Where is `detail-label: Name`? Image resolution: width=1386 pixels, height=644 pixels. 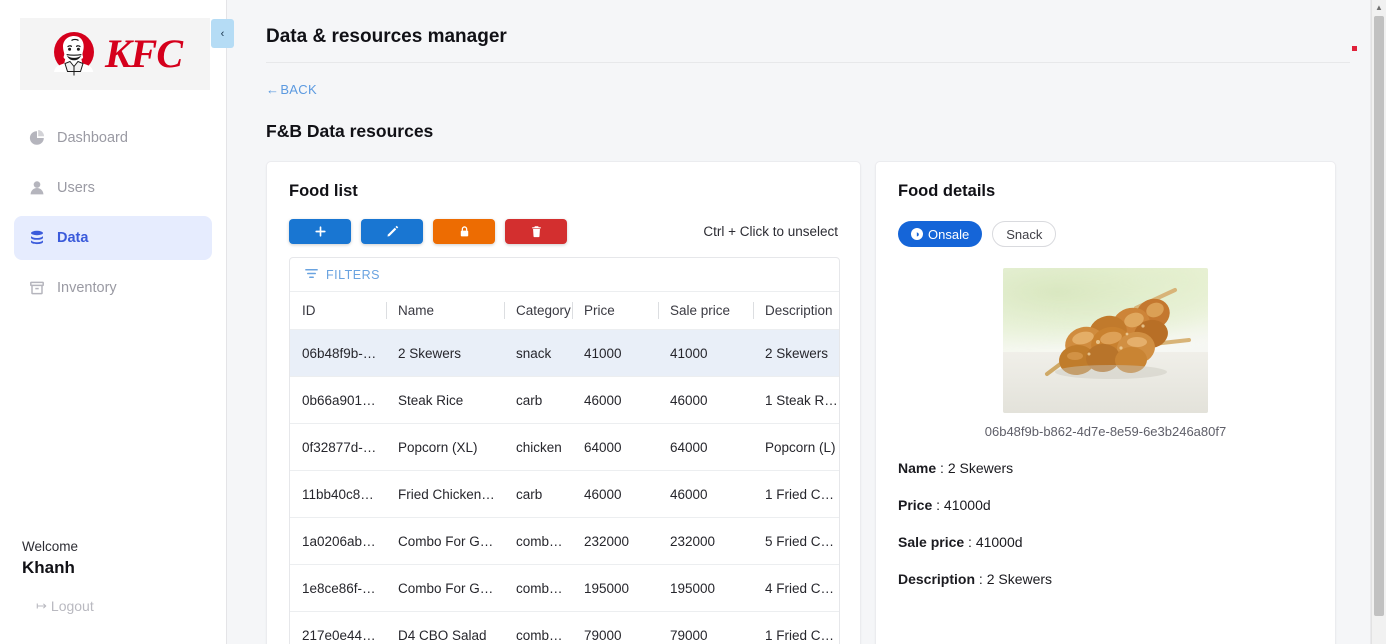
detail-label: Name is located at coordinates (917, 468).